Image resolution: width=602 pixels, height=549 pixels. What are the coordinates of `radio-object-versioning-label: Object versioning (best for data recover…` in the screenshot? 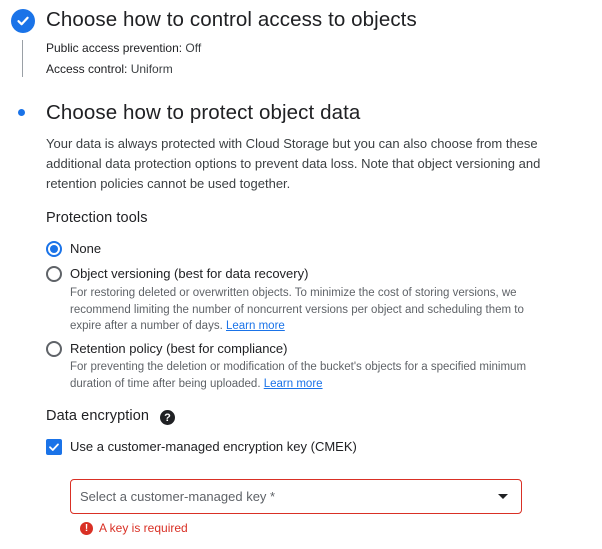 It's located at (189, 273).